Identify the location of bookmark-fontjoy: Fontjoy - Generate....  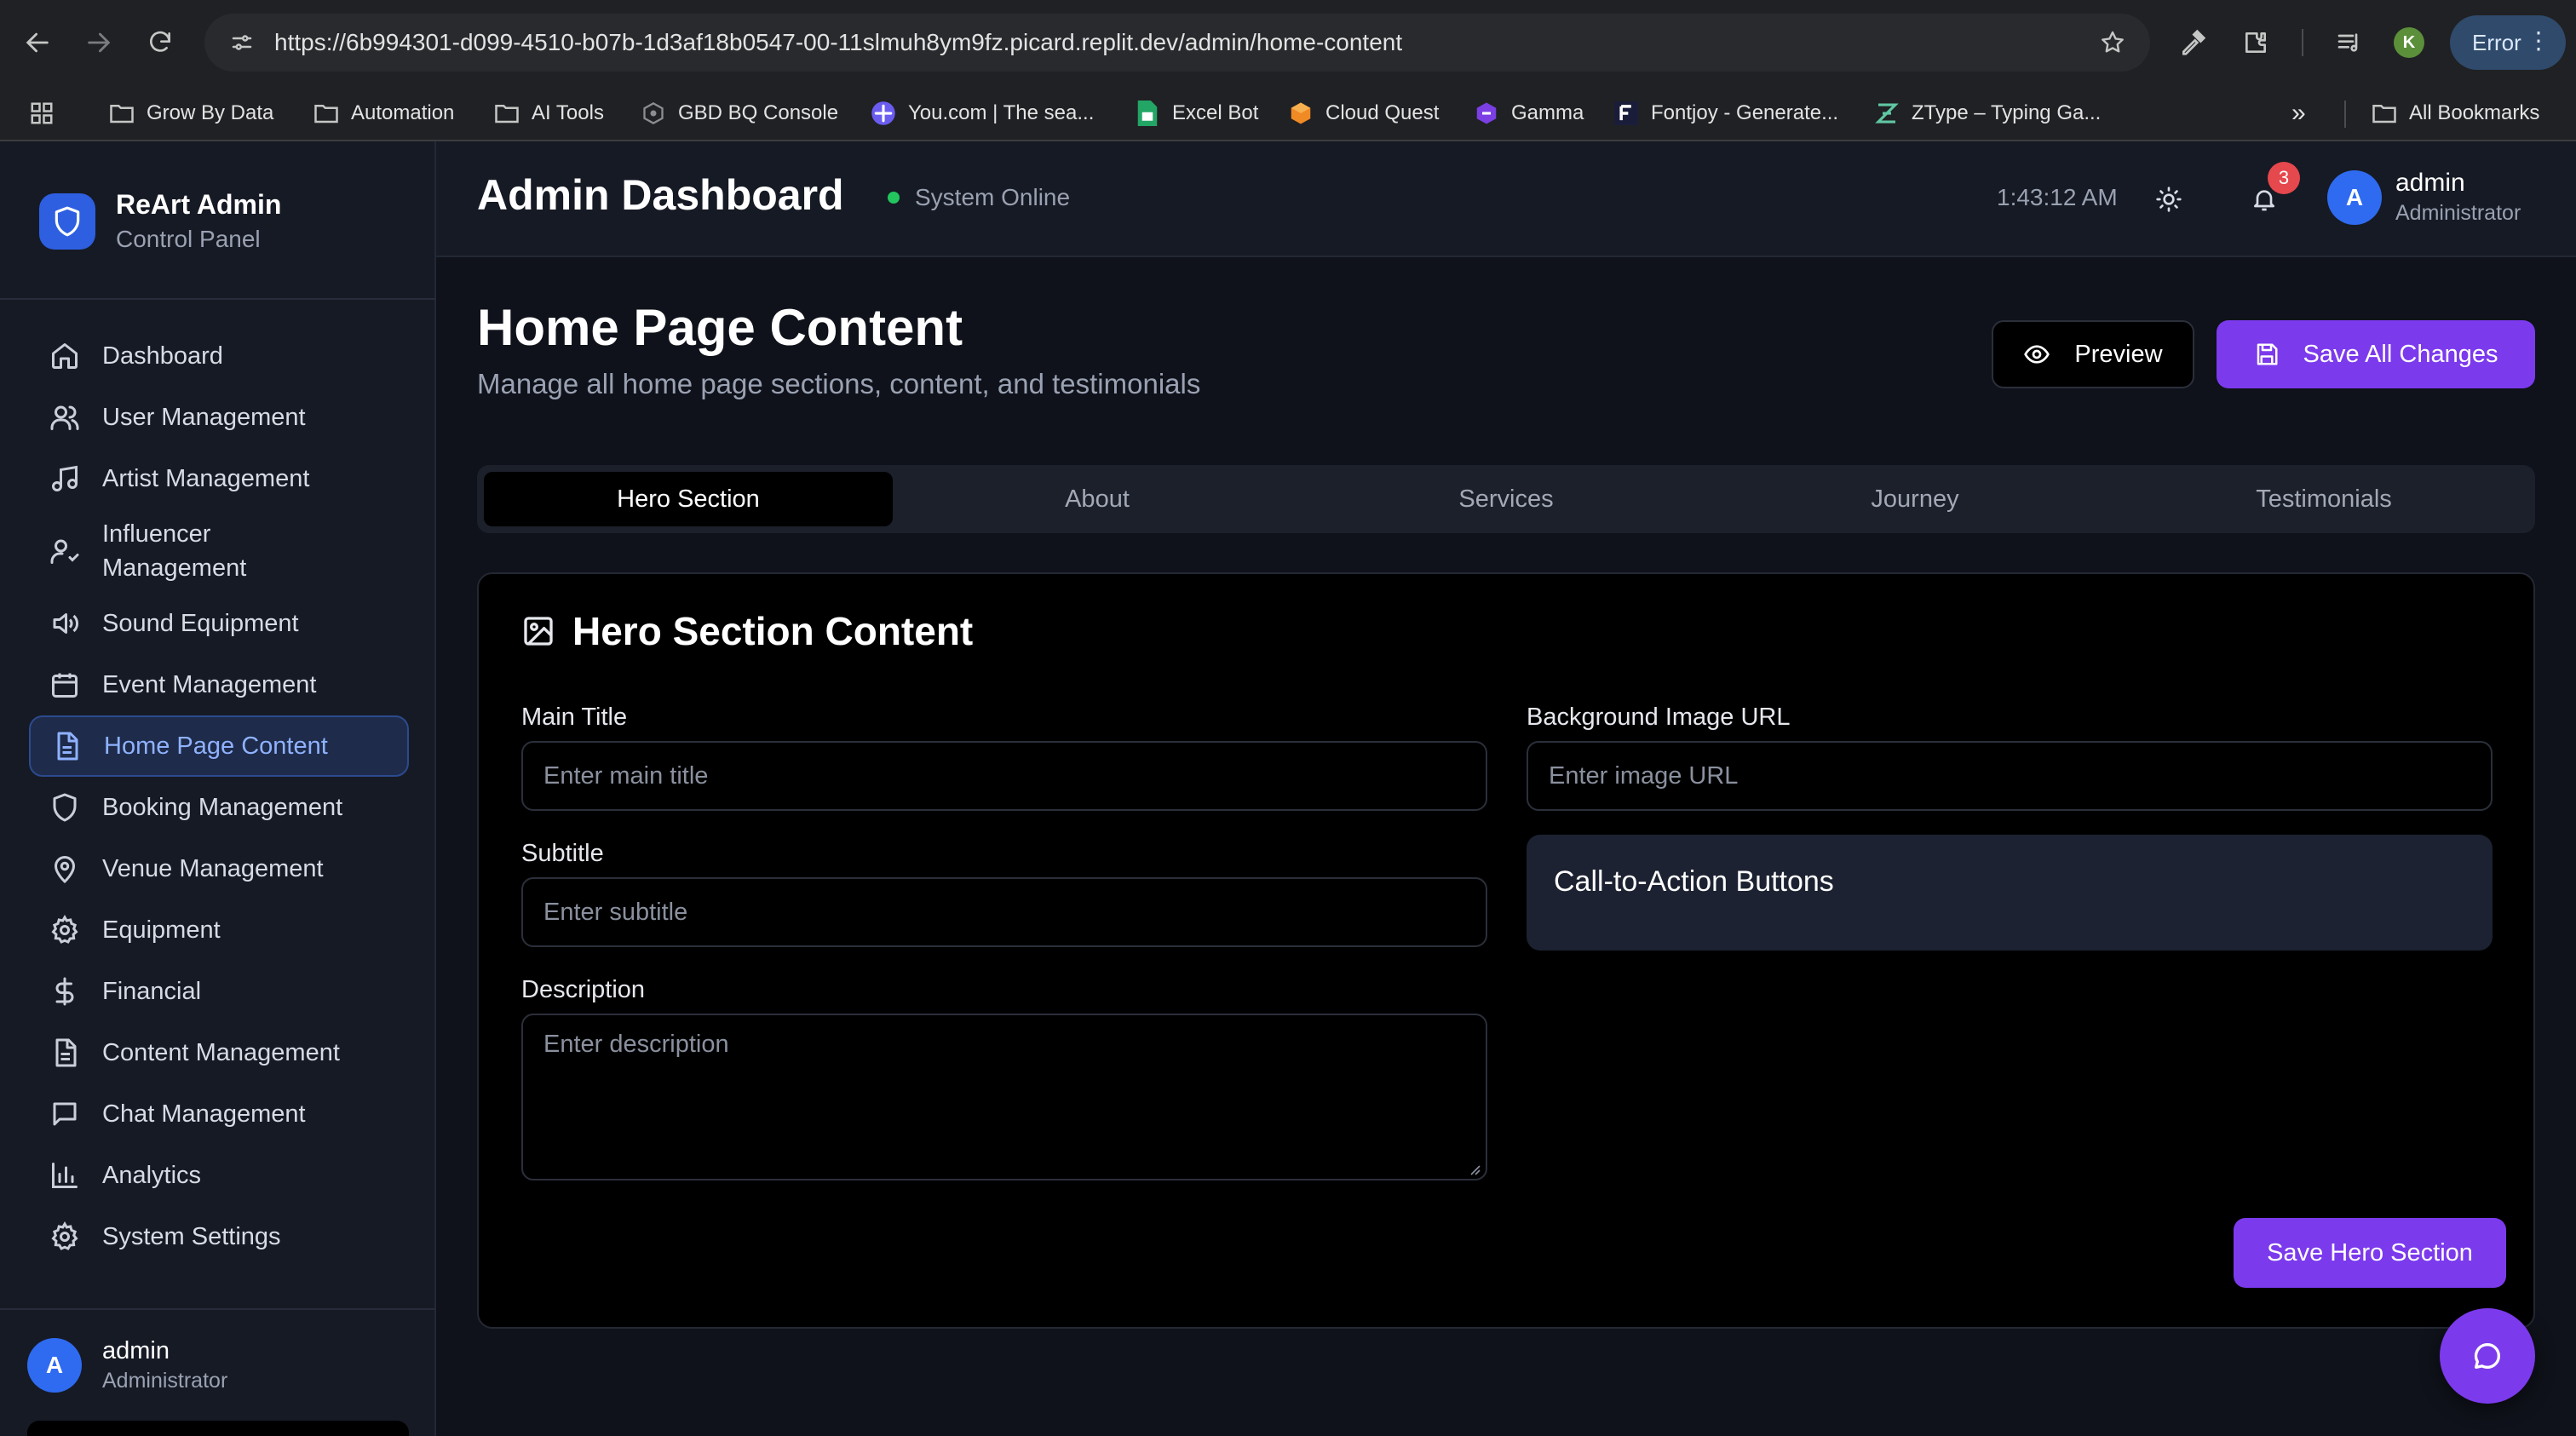
(1725, 113).